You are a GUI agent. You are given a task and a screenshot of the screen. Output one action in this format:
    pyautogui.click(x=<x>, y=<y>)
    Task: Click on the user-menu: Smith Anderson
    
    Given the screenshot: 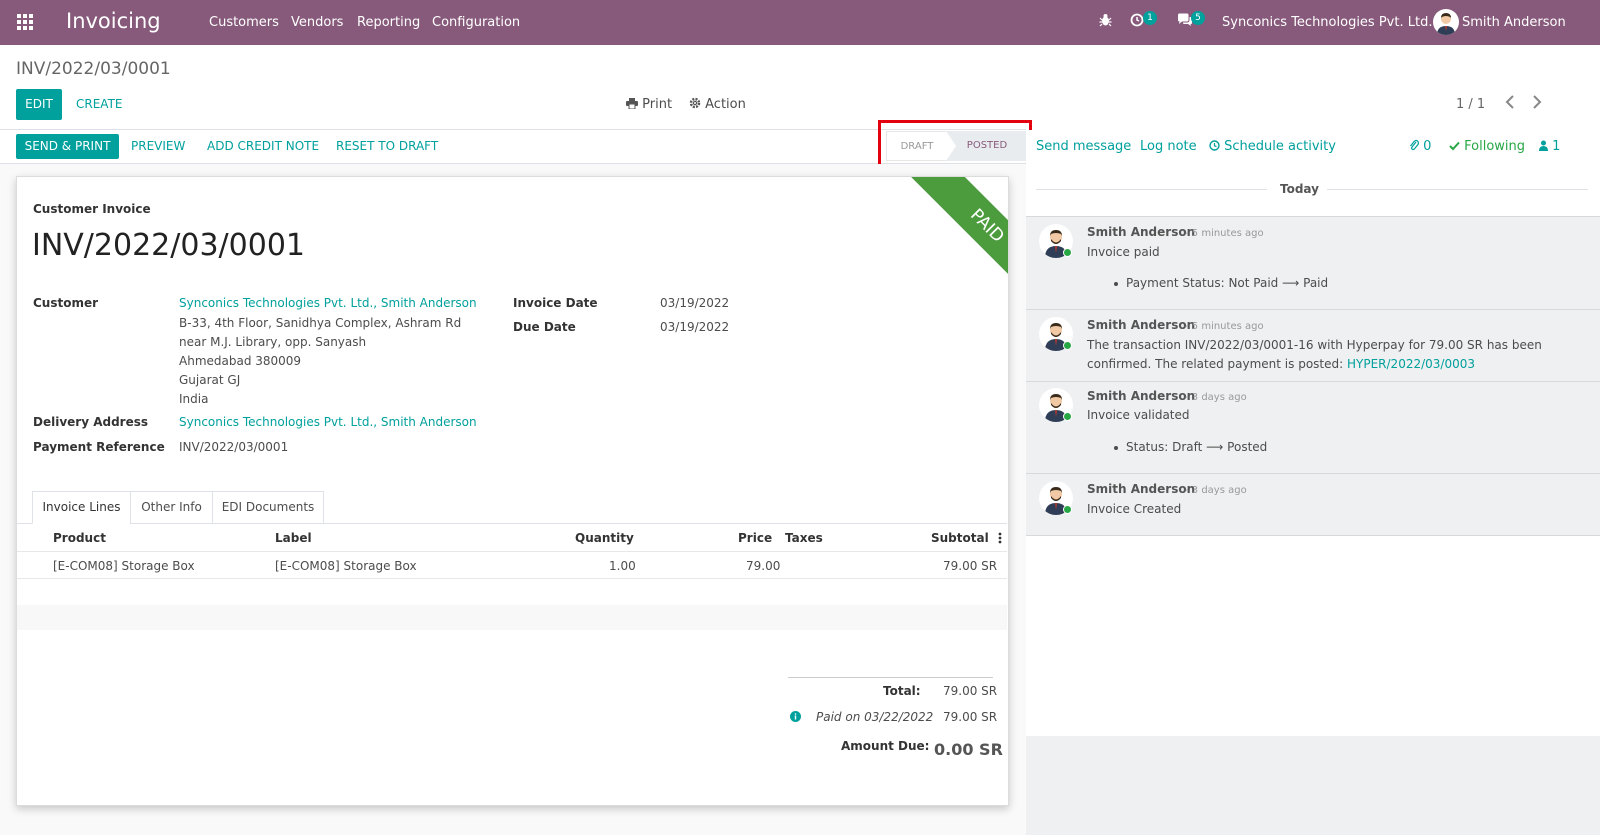 What is the action you would take?
    pyautogui.click(x=1514, y=22)
    